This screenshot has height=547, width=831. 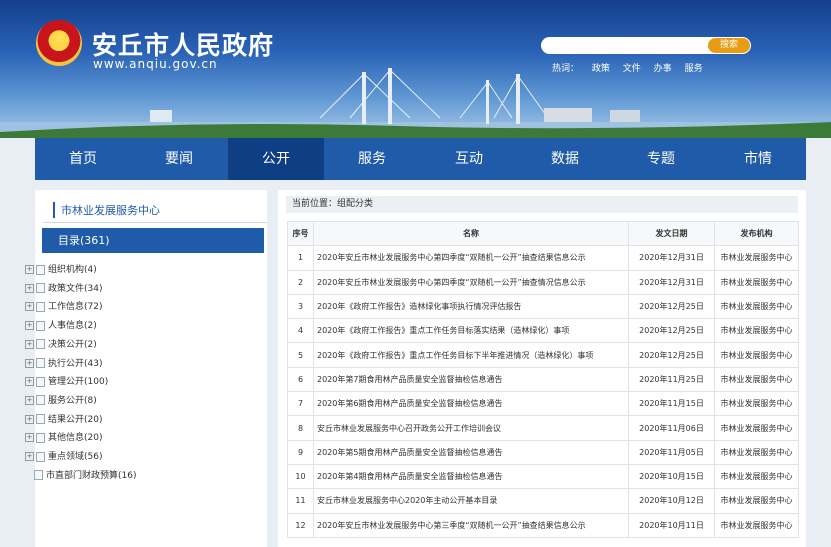 What do you see at coordinates (61, 399) in the screenshot?
I see `tree-item: + 服务公开(8)` at bounding box center [61, 399].